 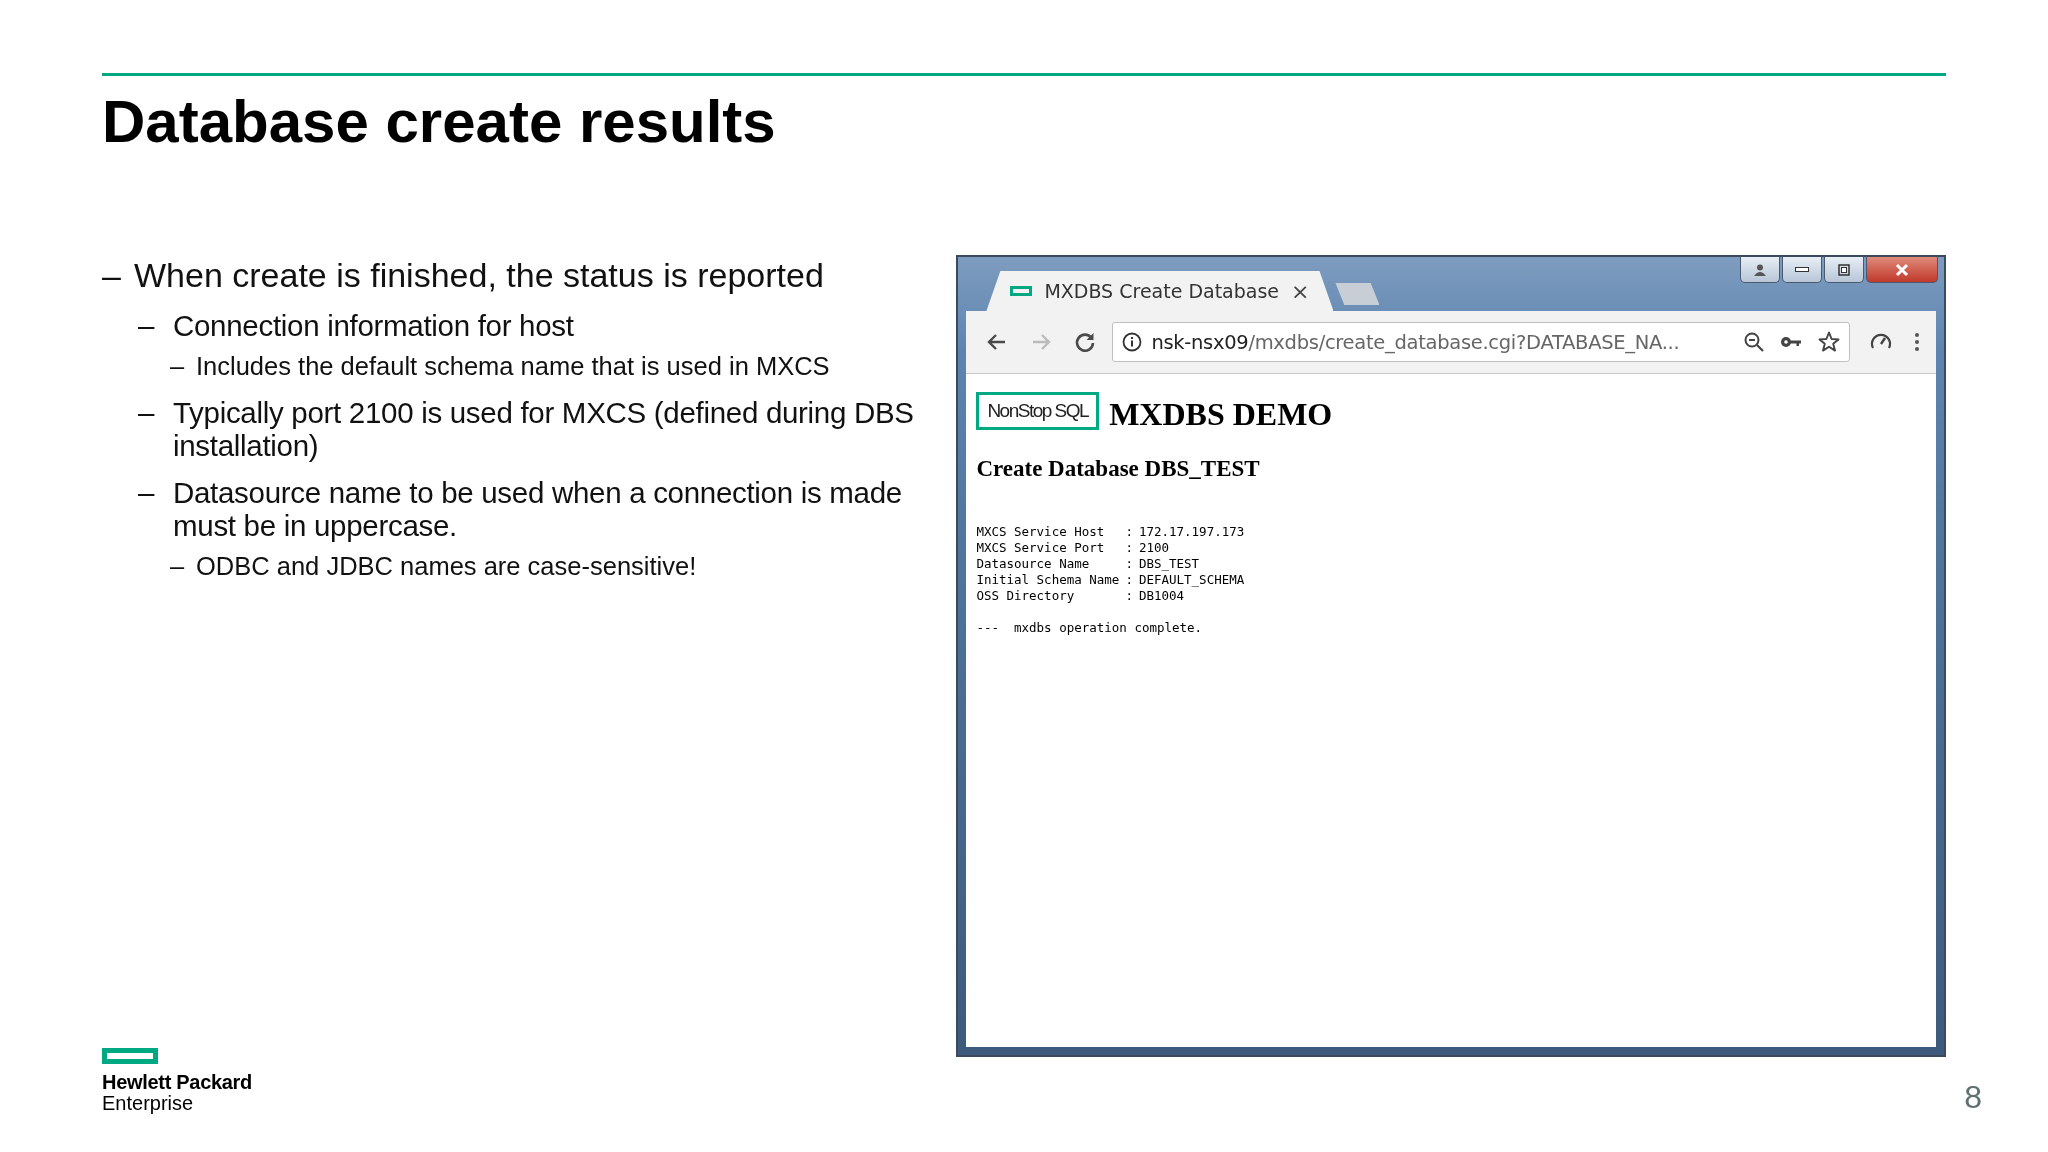 I want to click on zoom-out-icon, so click(x=1754, y=342).